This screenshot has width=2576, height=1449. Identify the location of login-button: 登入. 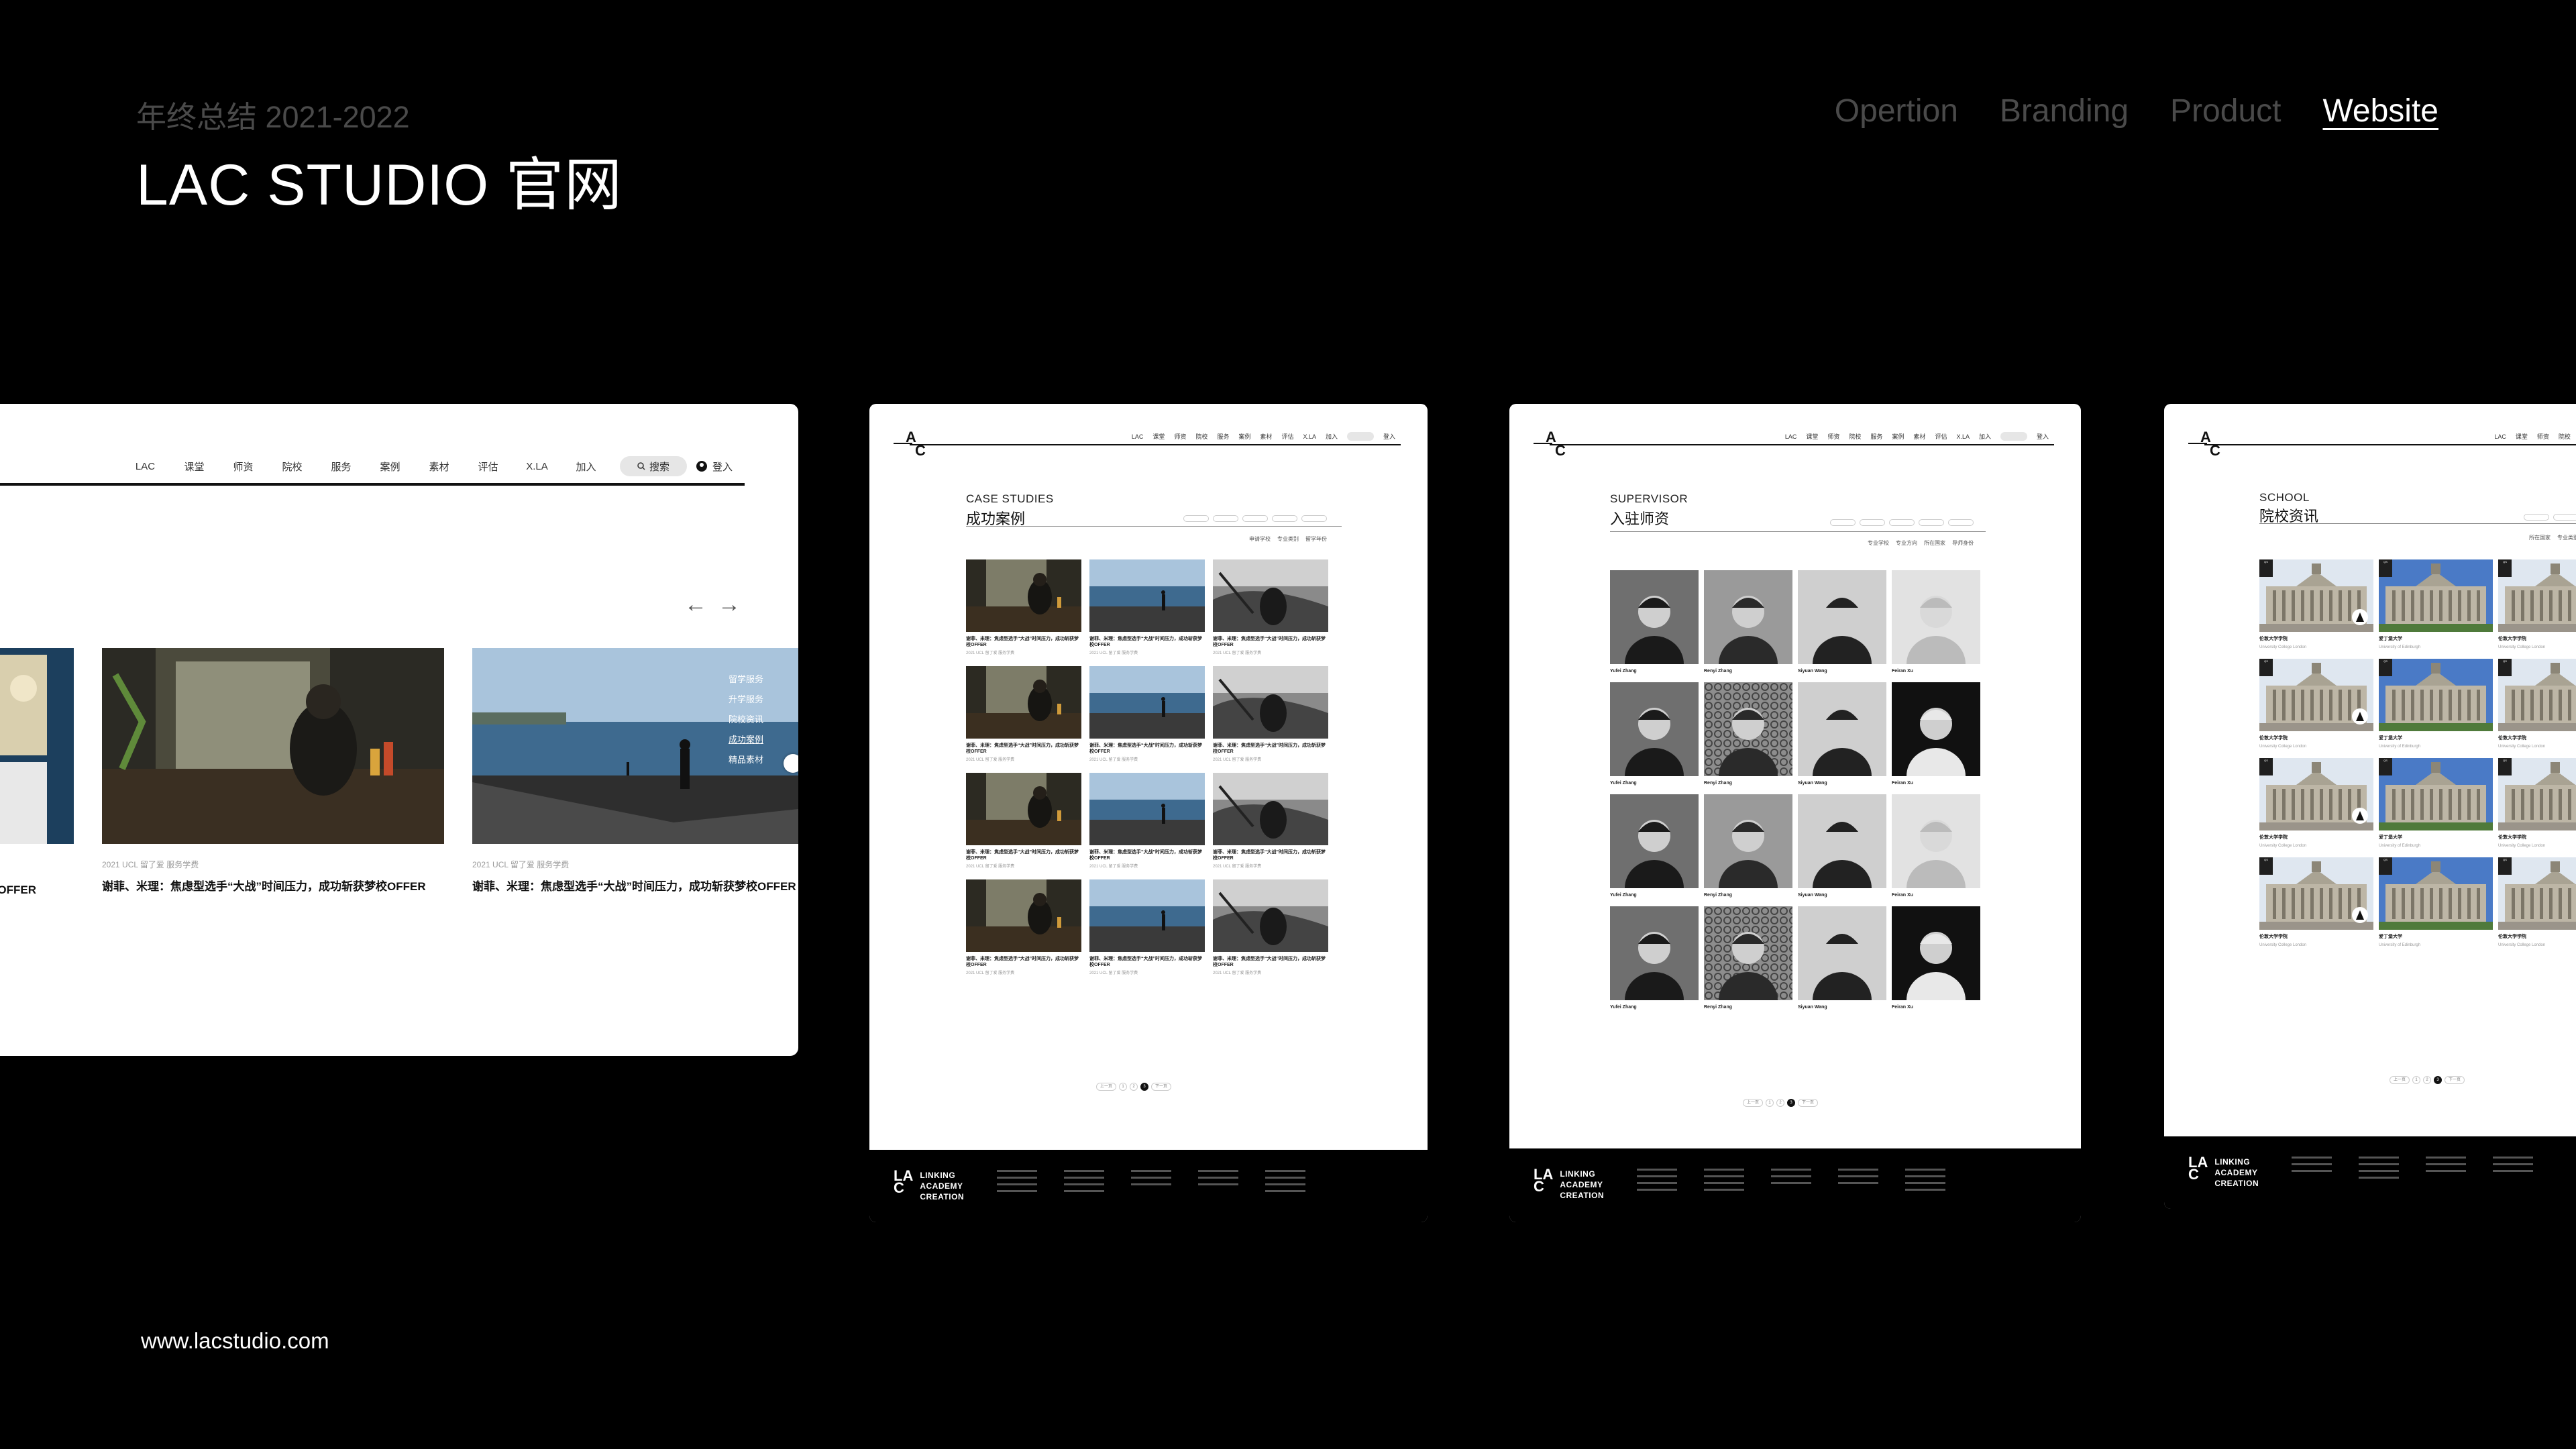
(714, 467).